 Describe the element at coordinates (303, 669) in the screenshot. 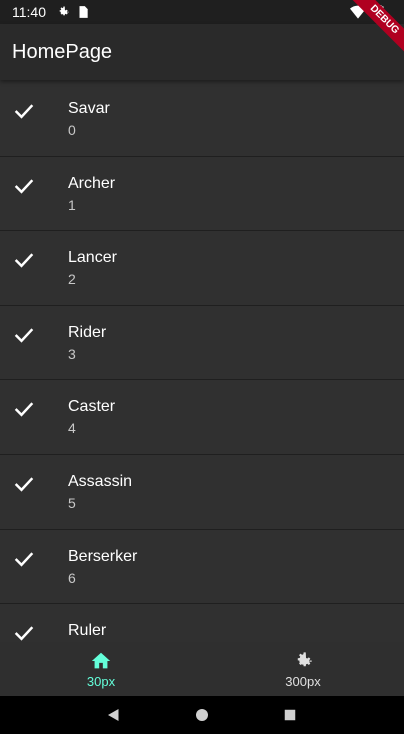

I see `nav-item-settings: 300px` at that location.